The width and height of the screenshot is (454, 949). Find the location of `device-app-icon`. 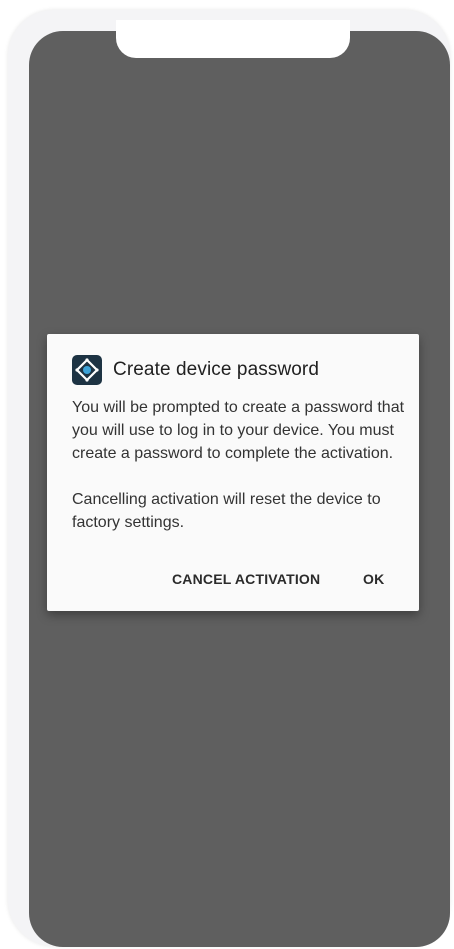

device-app-icon is located at coordinates (87, 370).